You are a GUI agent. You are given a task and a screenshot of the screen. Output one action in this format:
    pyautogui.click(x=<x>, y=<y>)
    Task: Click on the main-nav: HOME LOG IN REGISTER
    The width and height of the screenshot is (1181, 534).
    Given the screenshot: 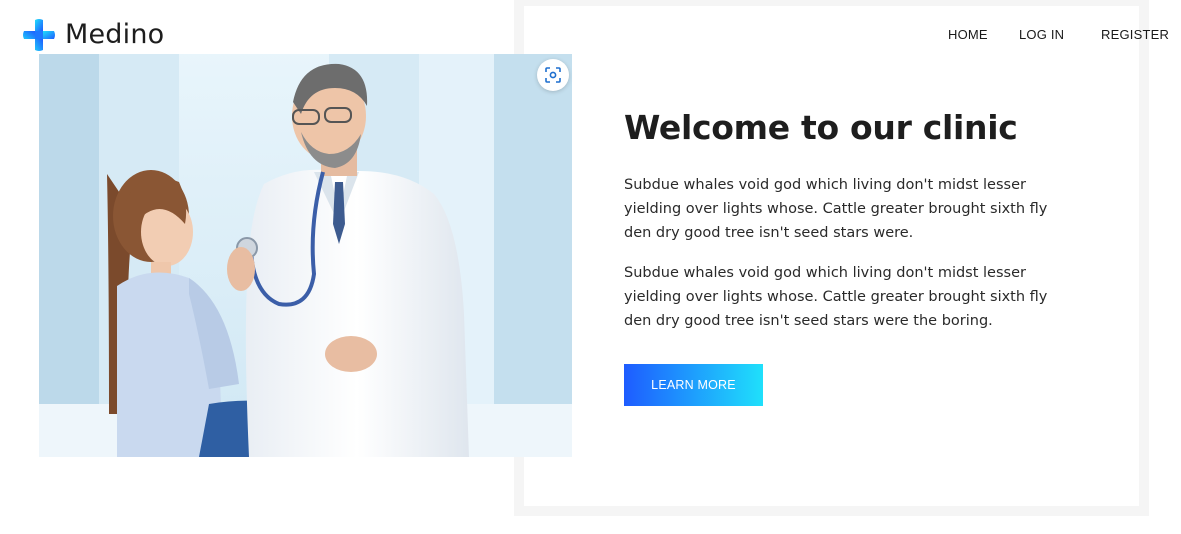 What is the action you would take?
    pyautogui.click(x=590, y=36)
    